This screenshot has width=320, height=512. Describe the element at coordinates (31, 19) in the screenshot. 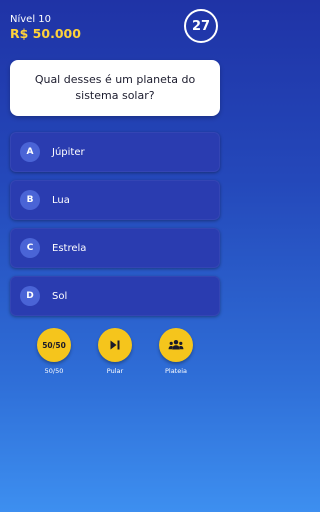

I see `level-label: Nível 10` at that location.